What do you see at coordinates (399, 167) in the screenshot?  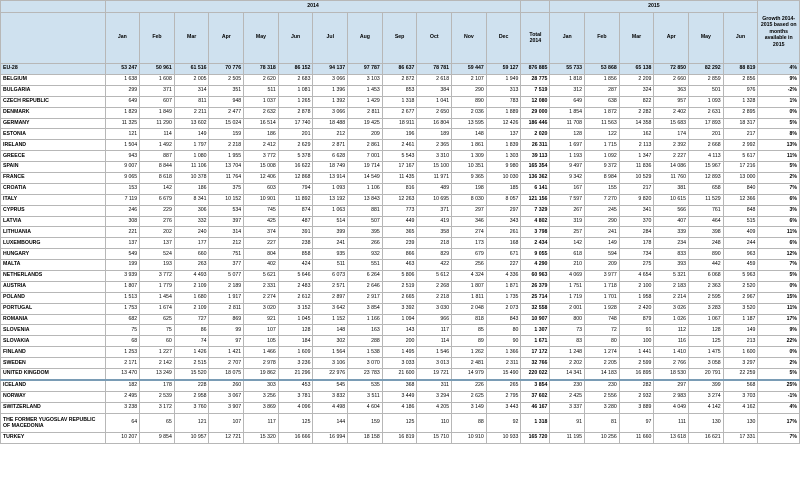 I see `value-2014-cell: 17 167` at bounding box center [399, 167].